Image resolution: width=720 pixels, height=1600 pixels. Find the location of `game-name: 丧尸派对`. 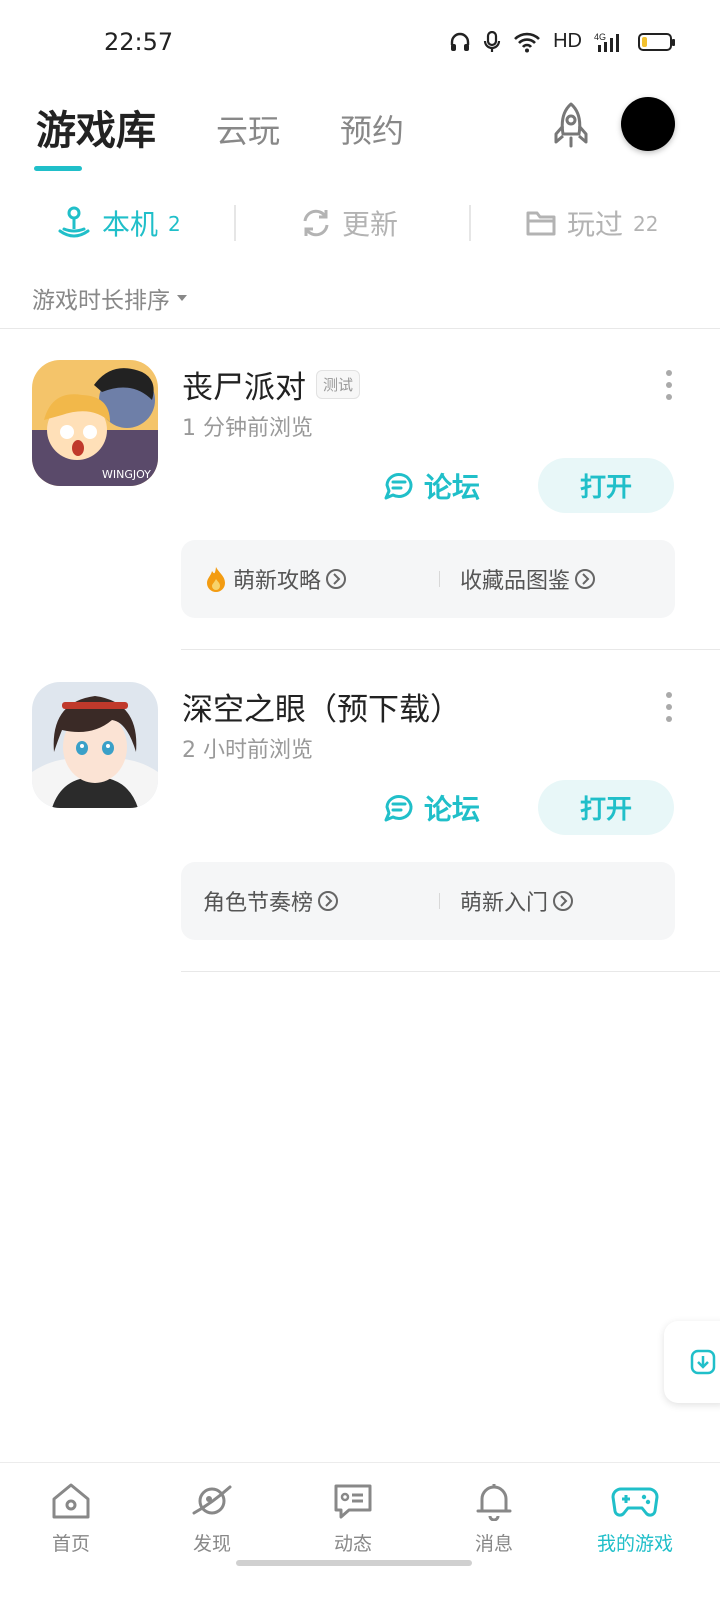

game-name: 丧尸派对 is located at coordinates (244, 384).